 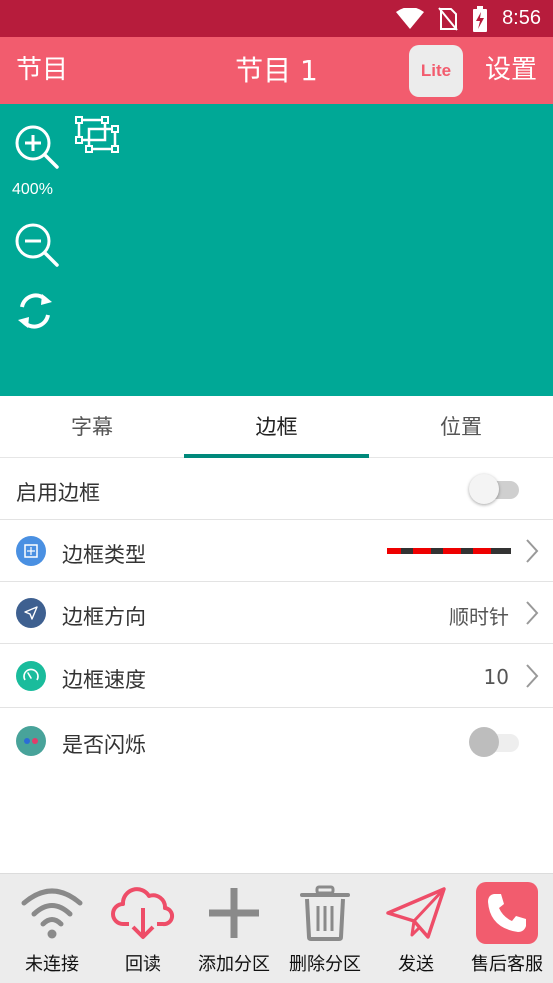 What do you see at coordinates (521, 18) in the screenshot?
I see `status-time: 8:56` at bounding box center [521, 18].